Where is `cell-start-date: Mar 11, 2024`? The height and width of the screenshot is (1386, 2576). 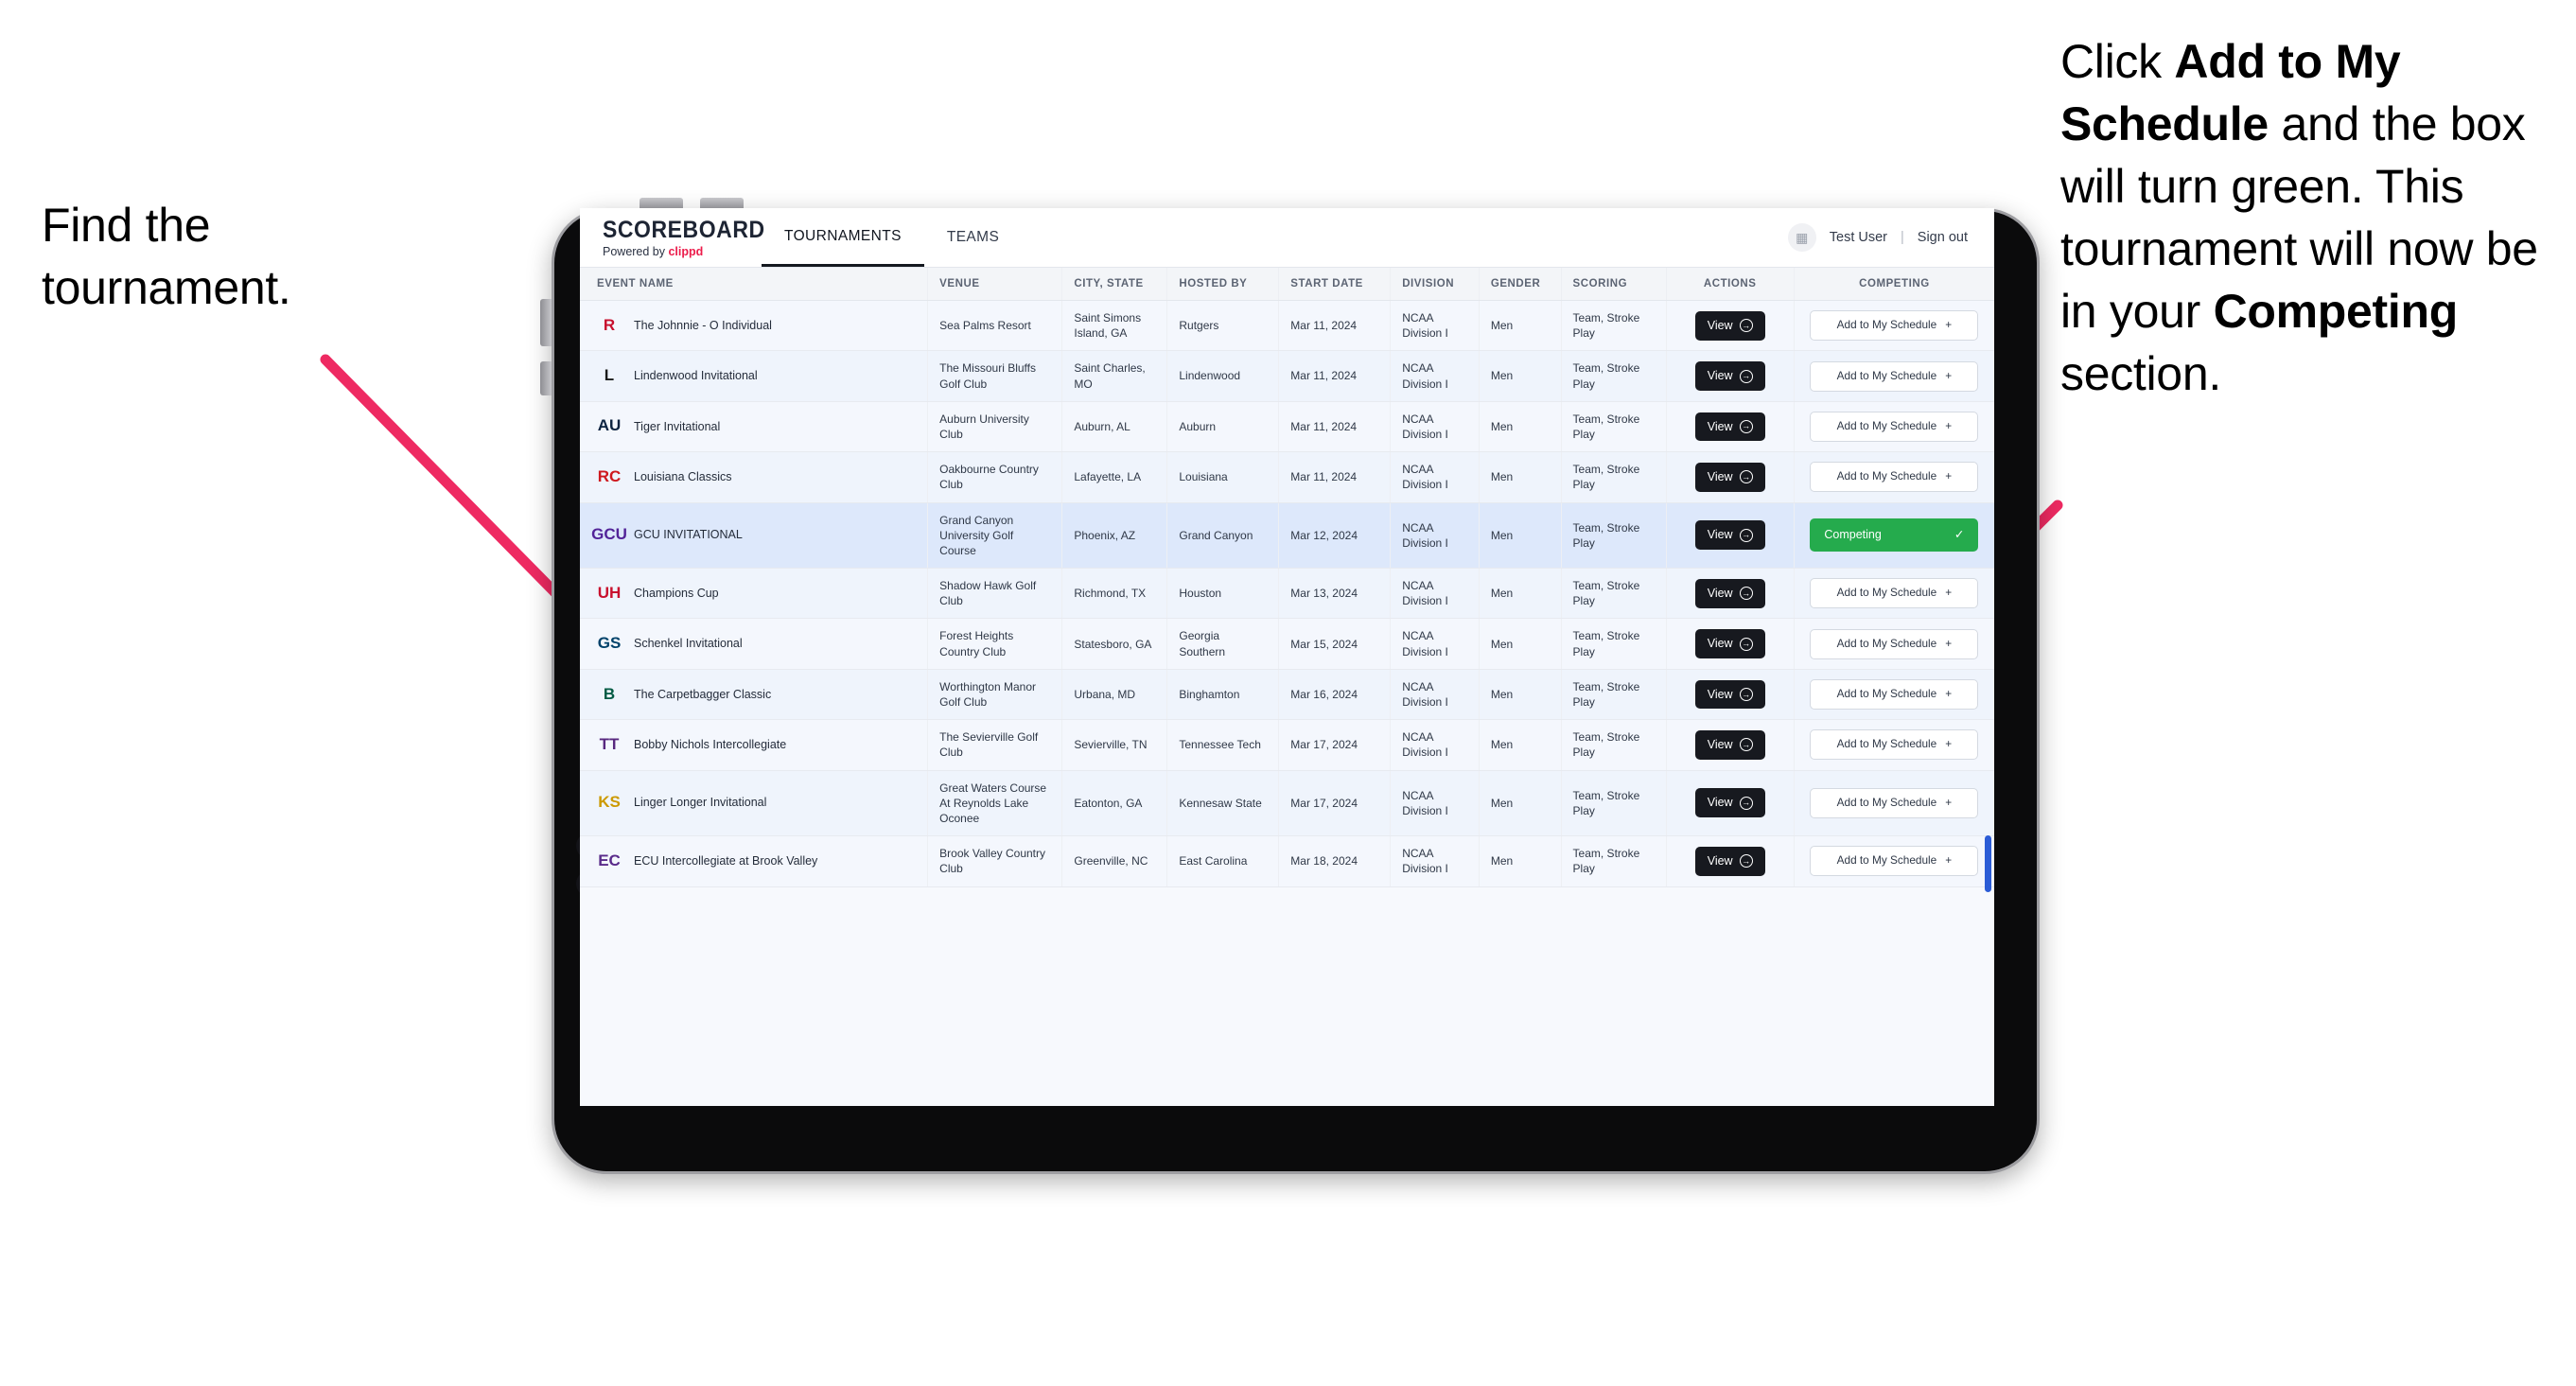
cell-start-date: Mar 11, 2024 is located at coordinates (1335, 326).